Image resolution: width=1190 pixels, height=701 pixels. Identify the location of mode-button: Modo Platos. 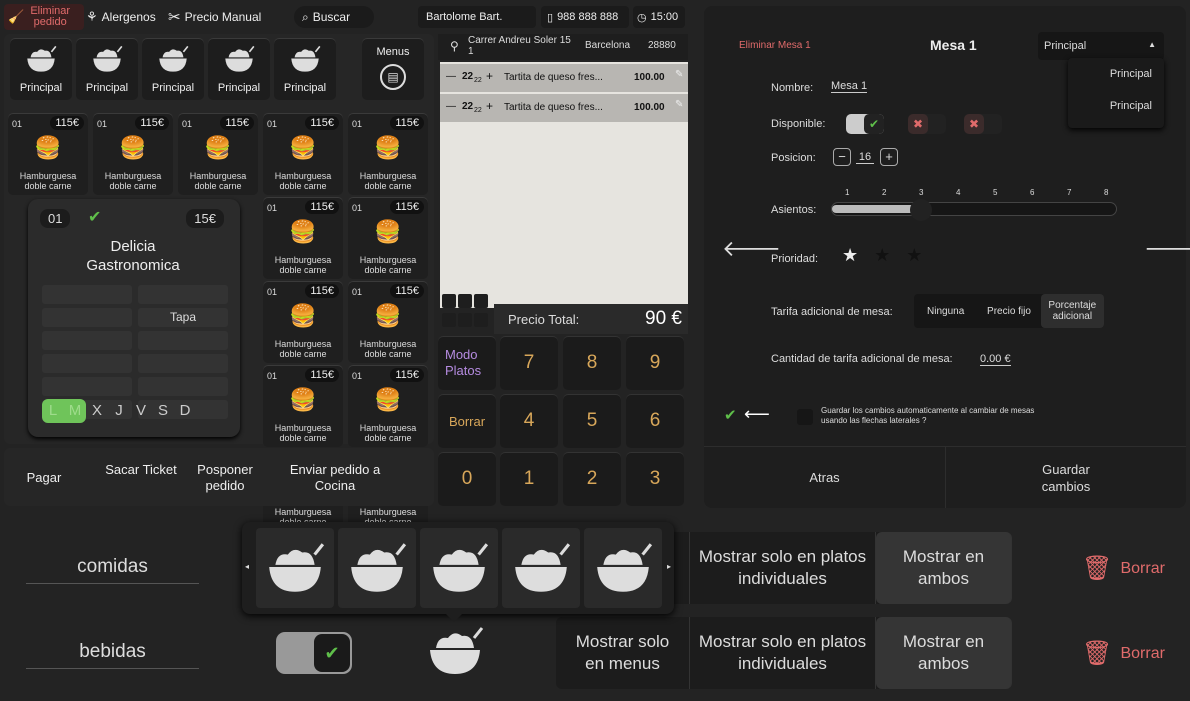
(467, 363).